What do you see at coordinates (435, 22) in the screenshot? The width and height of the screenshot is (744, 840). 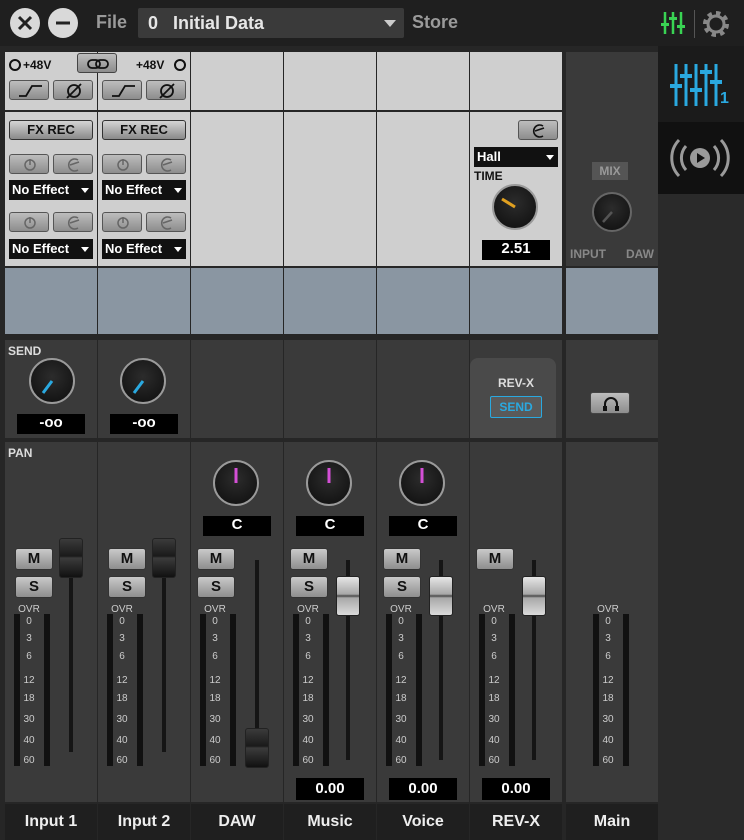 I see `store-button: Store` at bounding box center [435, 22].